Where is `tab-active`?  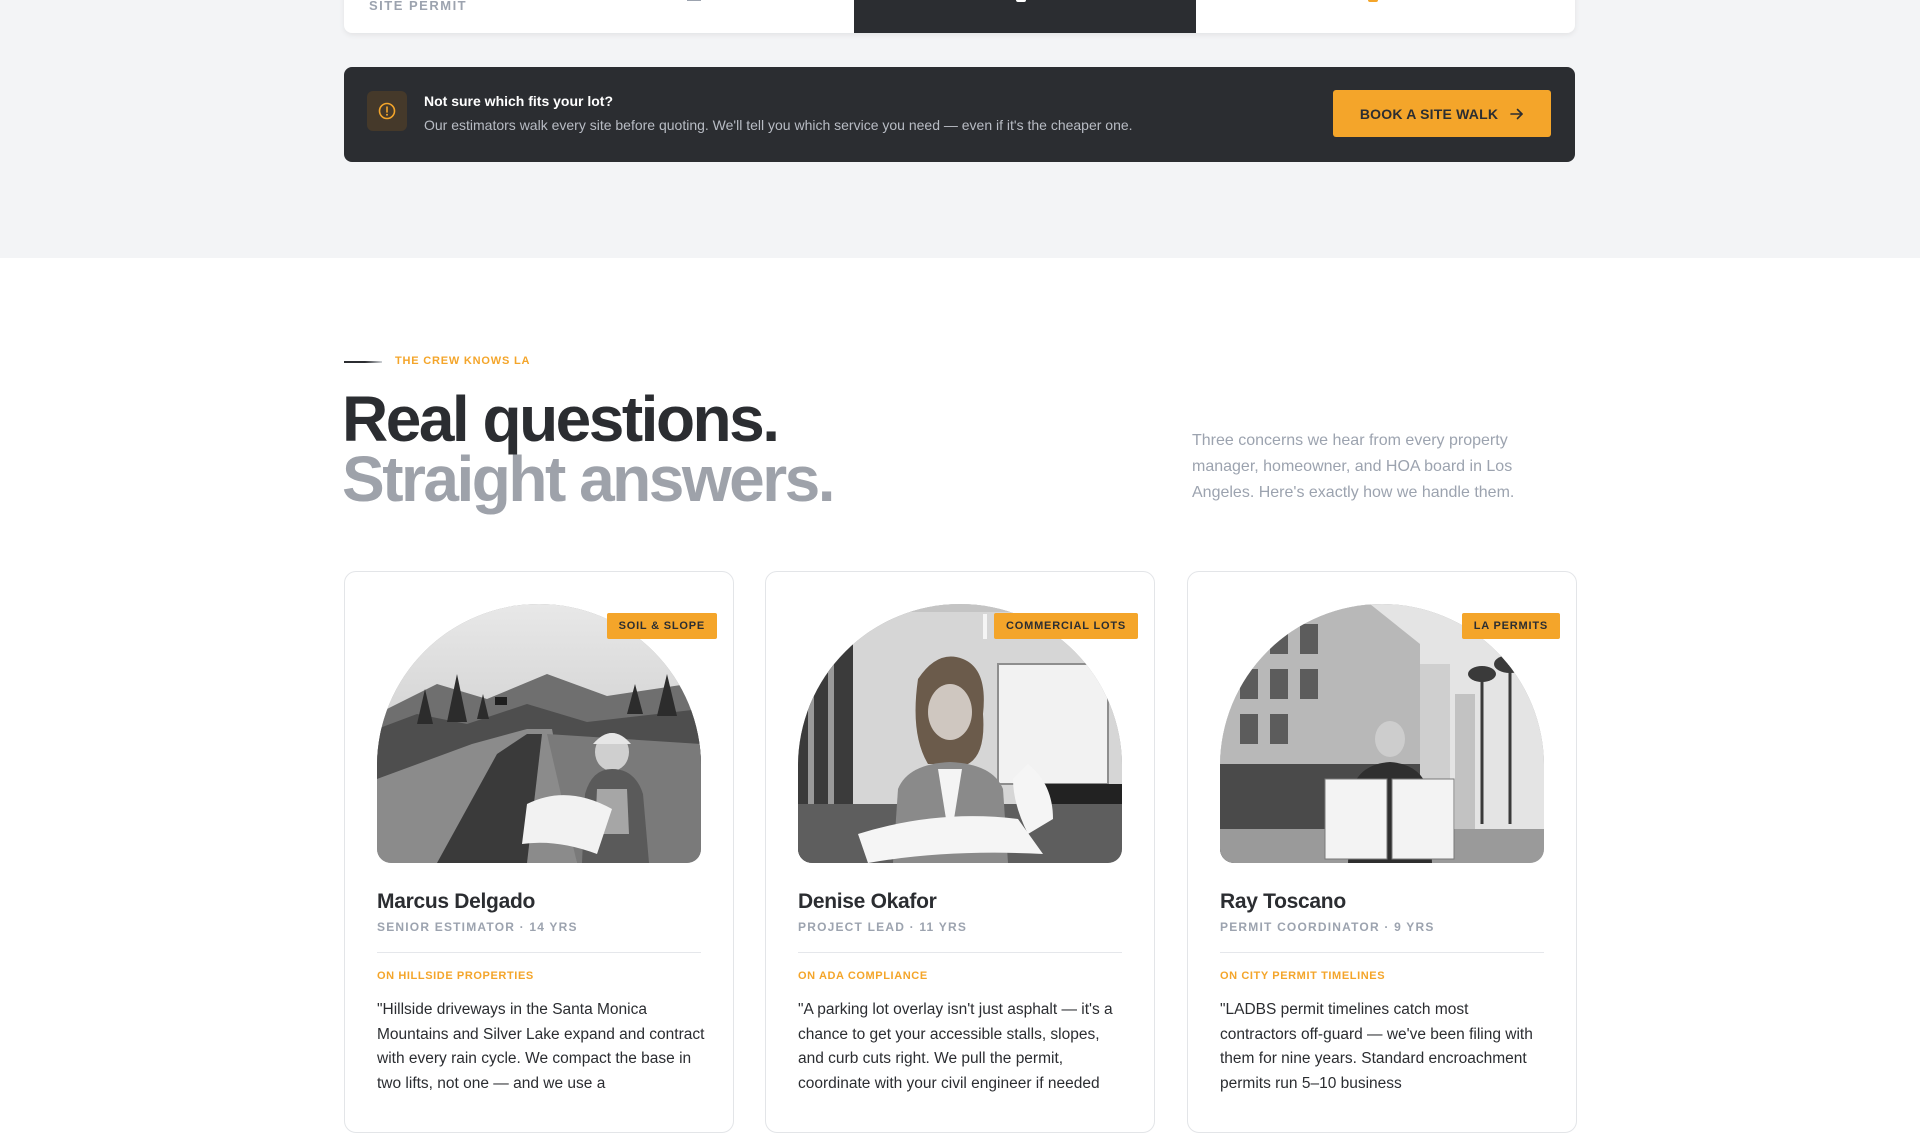 tab-active is located at coordinates (1025, 16).